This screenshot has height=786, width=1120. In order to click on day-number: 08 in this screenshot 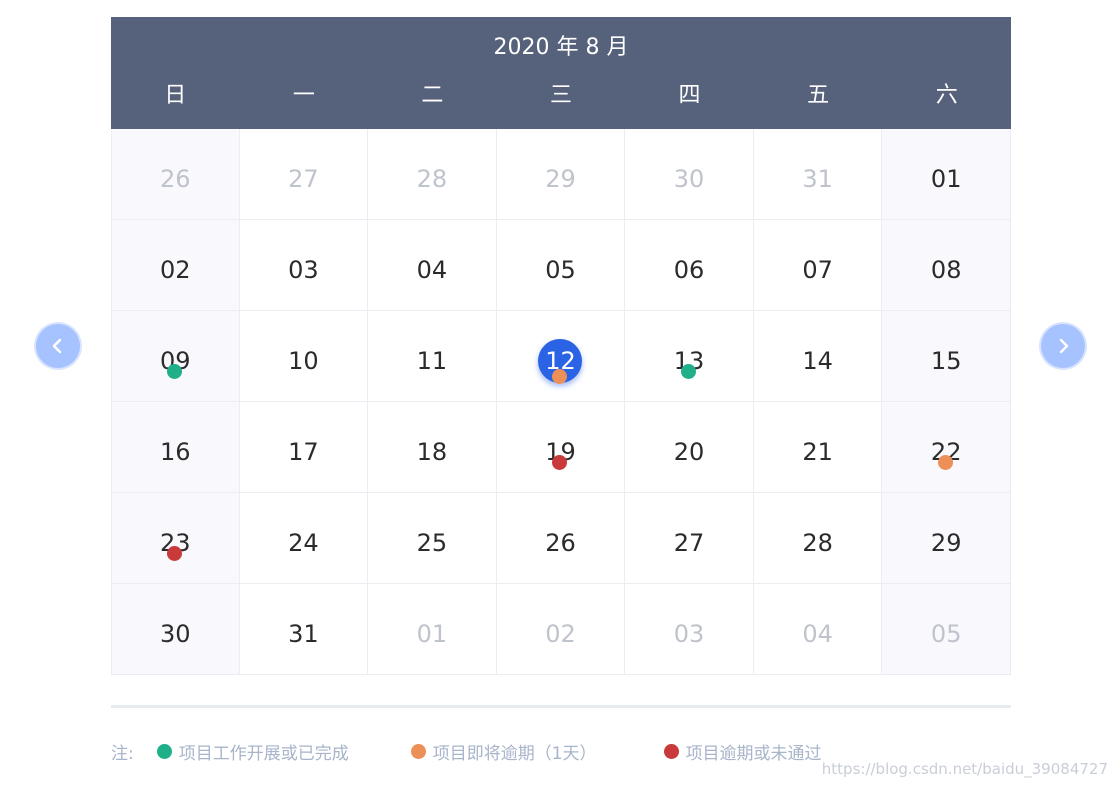, I will do `click(946, 270)`.